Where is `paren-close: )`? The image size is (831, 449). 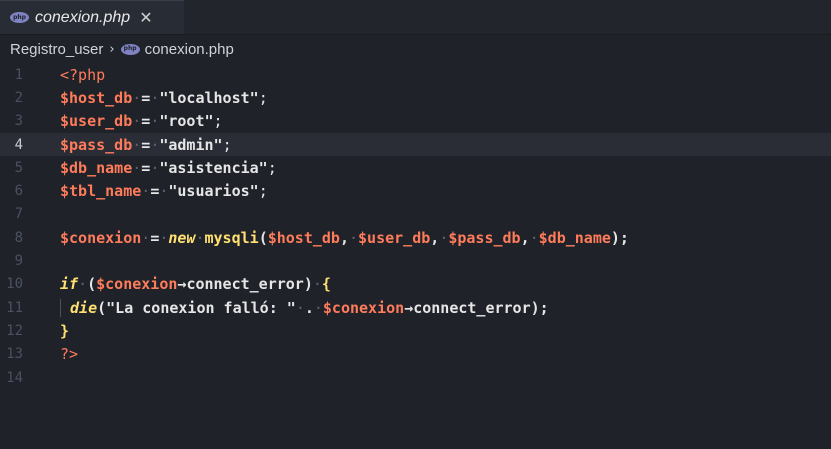 paren-close: ) is located at coordinates (308, 284).